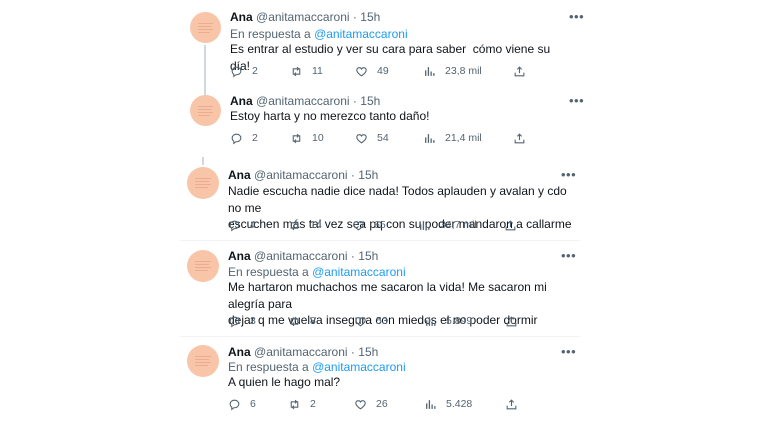 The width and height of the screenshot is (768, 430). I want to click on reply-button: 4, so click(242, 225).